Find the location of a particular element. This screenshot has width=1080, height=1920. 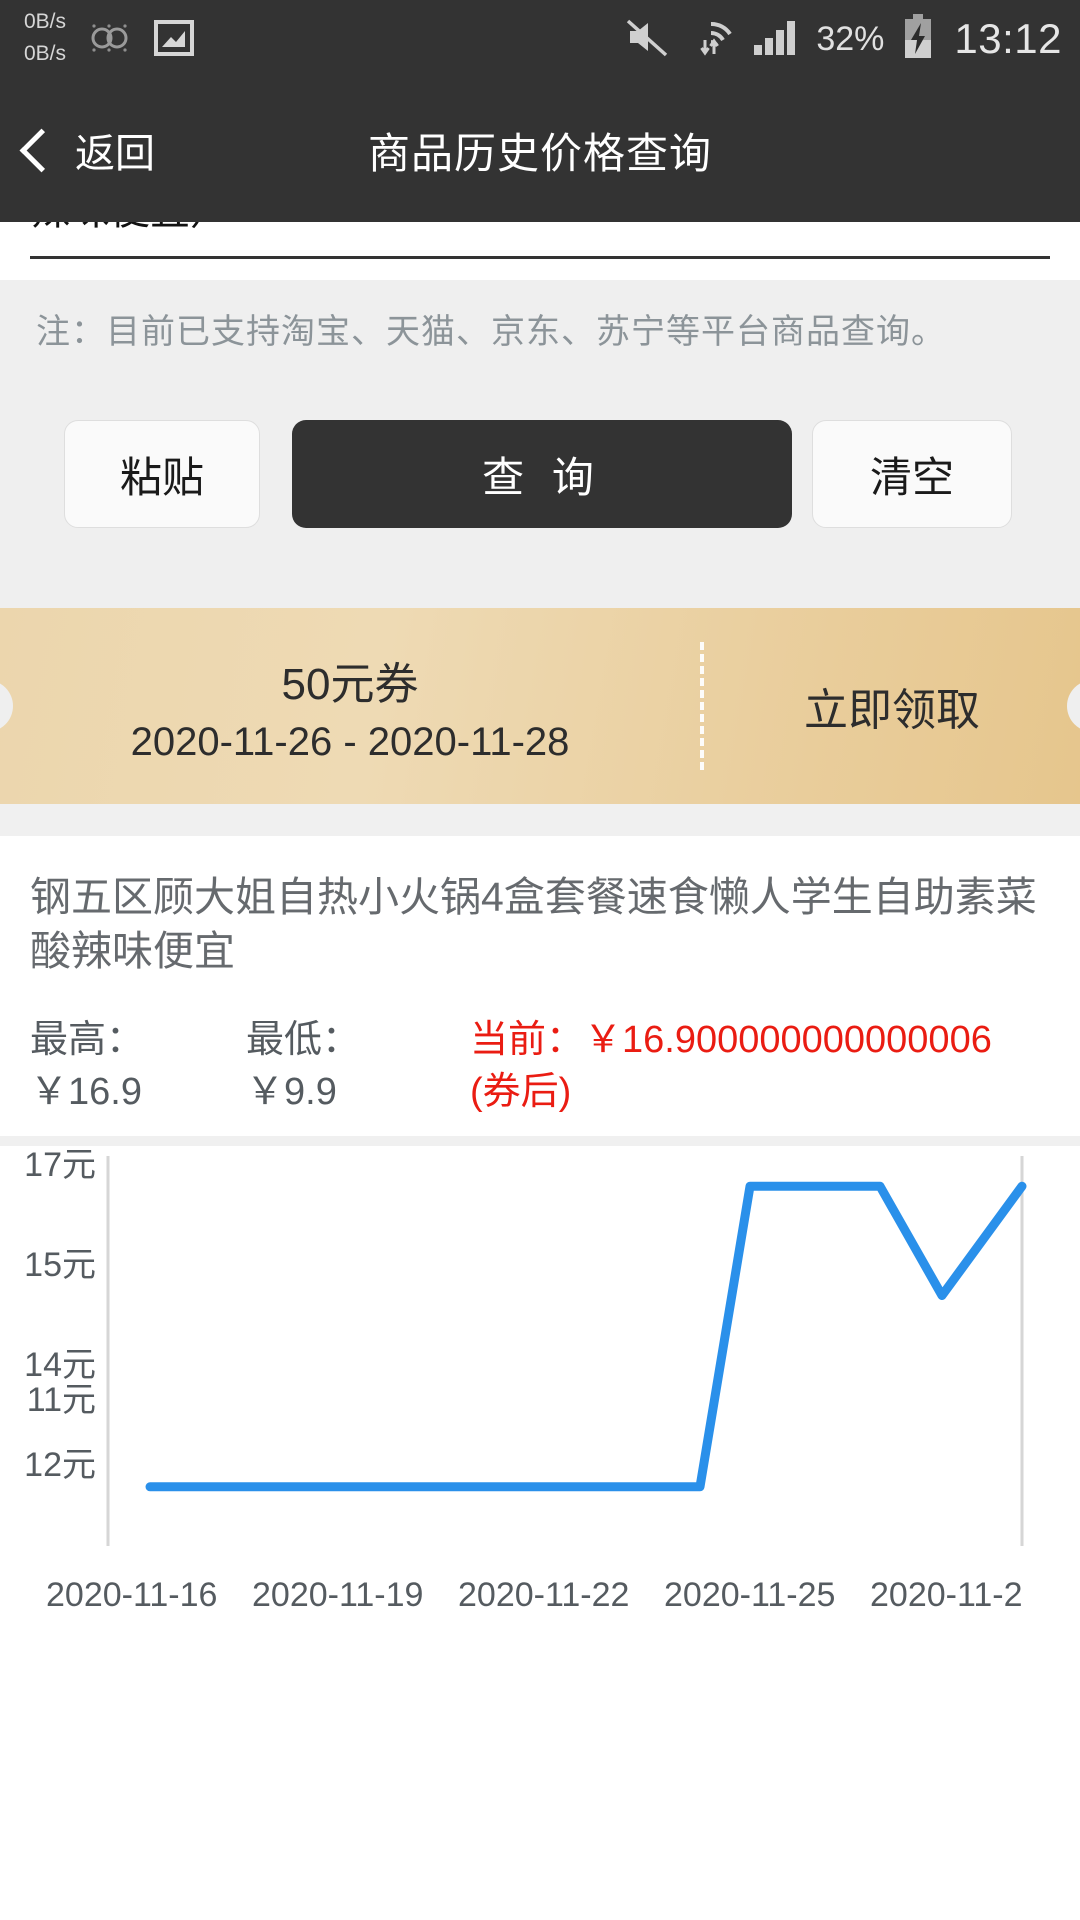

search-input: 辣味便宜） is located at coordinates (540, 240).